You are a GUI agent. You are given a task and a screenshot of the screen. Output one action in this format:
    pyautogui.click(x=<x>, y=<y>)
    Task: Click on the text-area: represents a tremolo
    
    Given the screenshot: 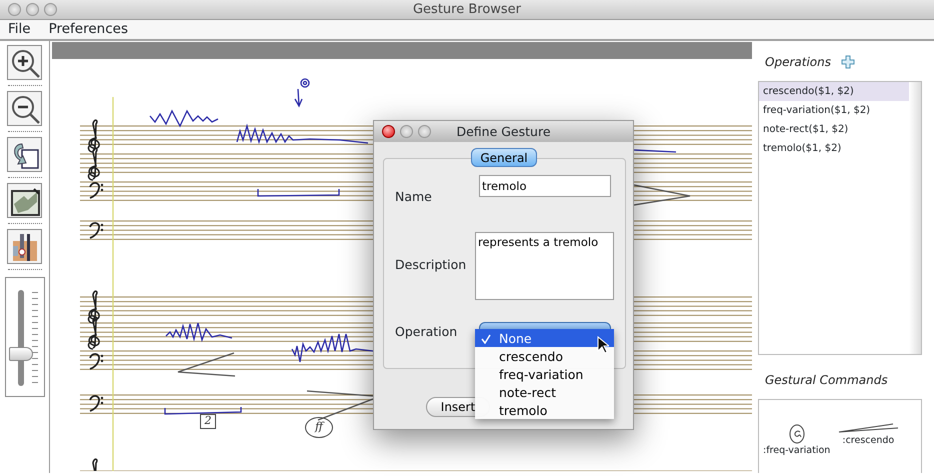 What is the action you would take?
    pyautogui.click(x=544, y=266)
    